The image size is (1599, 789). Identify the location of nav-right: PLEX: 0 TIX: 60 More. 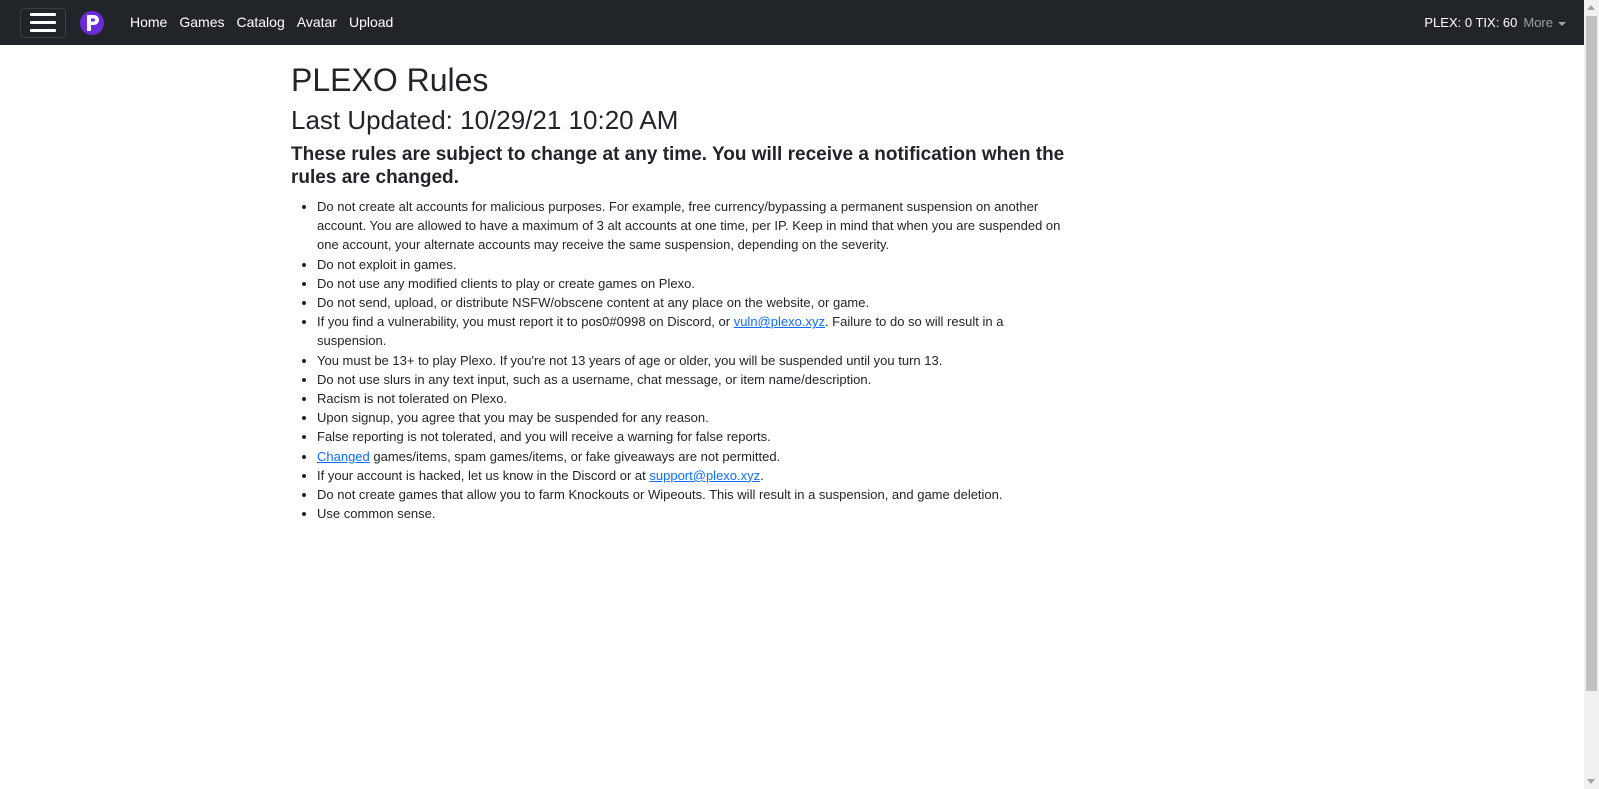
(1495, 22).